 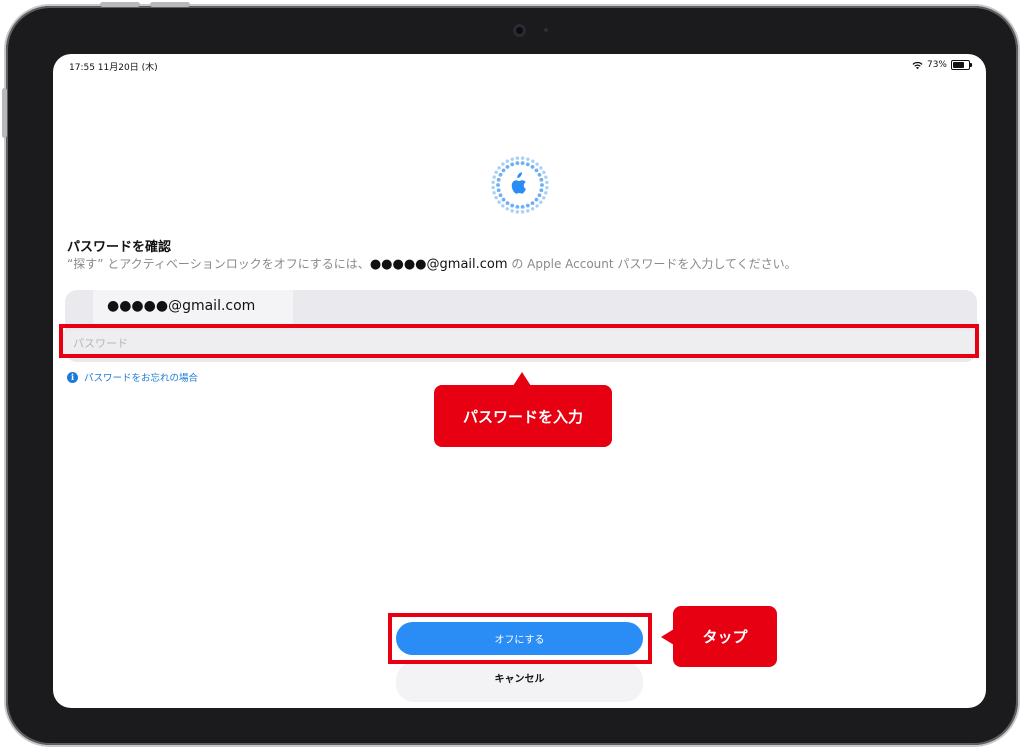 What do you see at coordinates (119, 247) in the screenshot?
I see `page-title: パスワードを確認` at bounding box center [119, 247].